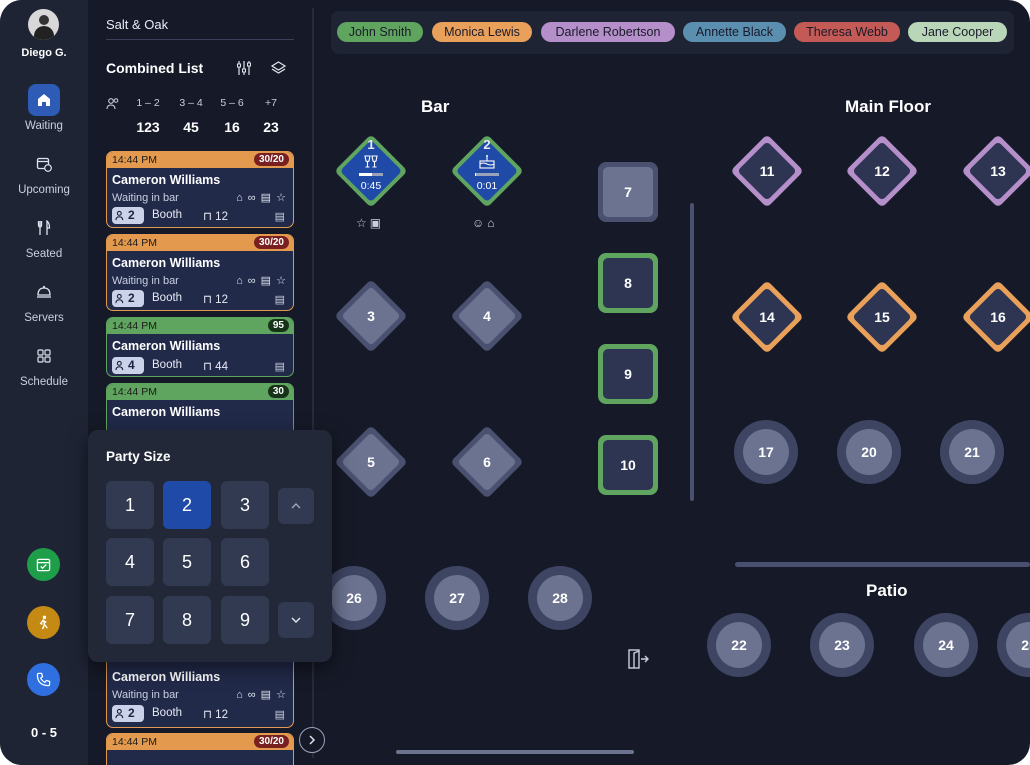 The image size is (1030, 765). I want to click on table-12: 12, so click(882, 171).